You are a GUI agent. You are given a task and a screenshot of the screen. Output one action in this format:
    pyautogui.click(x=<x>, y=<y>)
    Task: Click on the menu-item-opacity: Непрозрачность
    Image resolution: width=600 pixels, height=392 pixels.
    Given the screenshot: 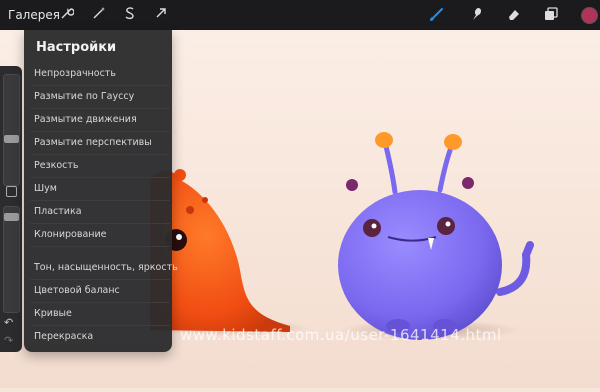 What is the action you would take?
    pyautogui.click(x=102, y=73)
    